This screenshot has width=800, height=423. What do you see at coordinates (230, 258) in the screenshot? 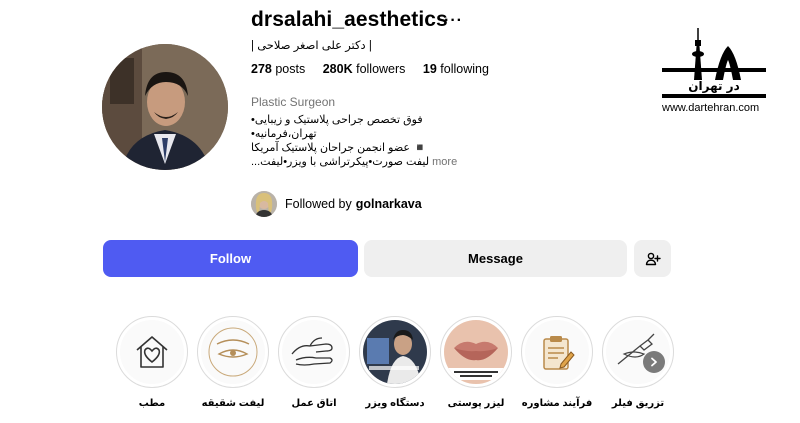
I see `follow-button: Follow` at bounding box center [230, 258].